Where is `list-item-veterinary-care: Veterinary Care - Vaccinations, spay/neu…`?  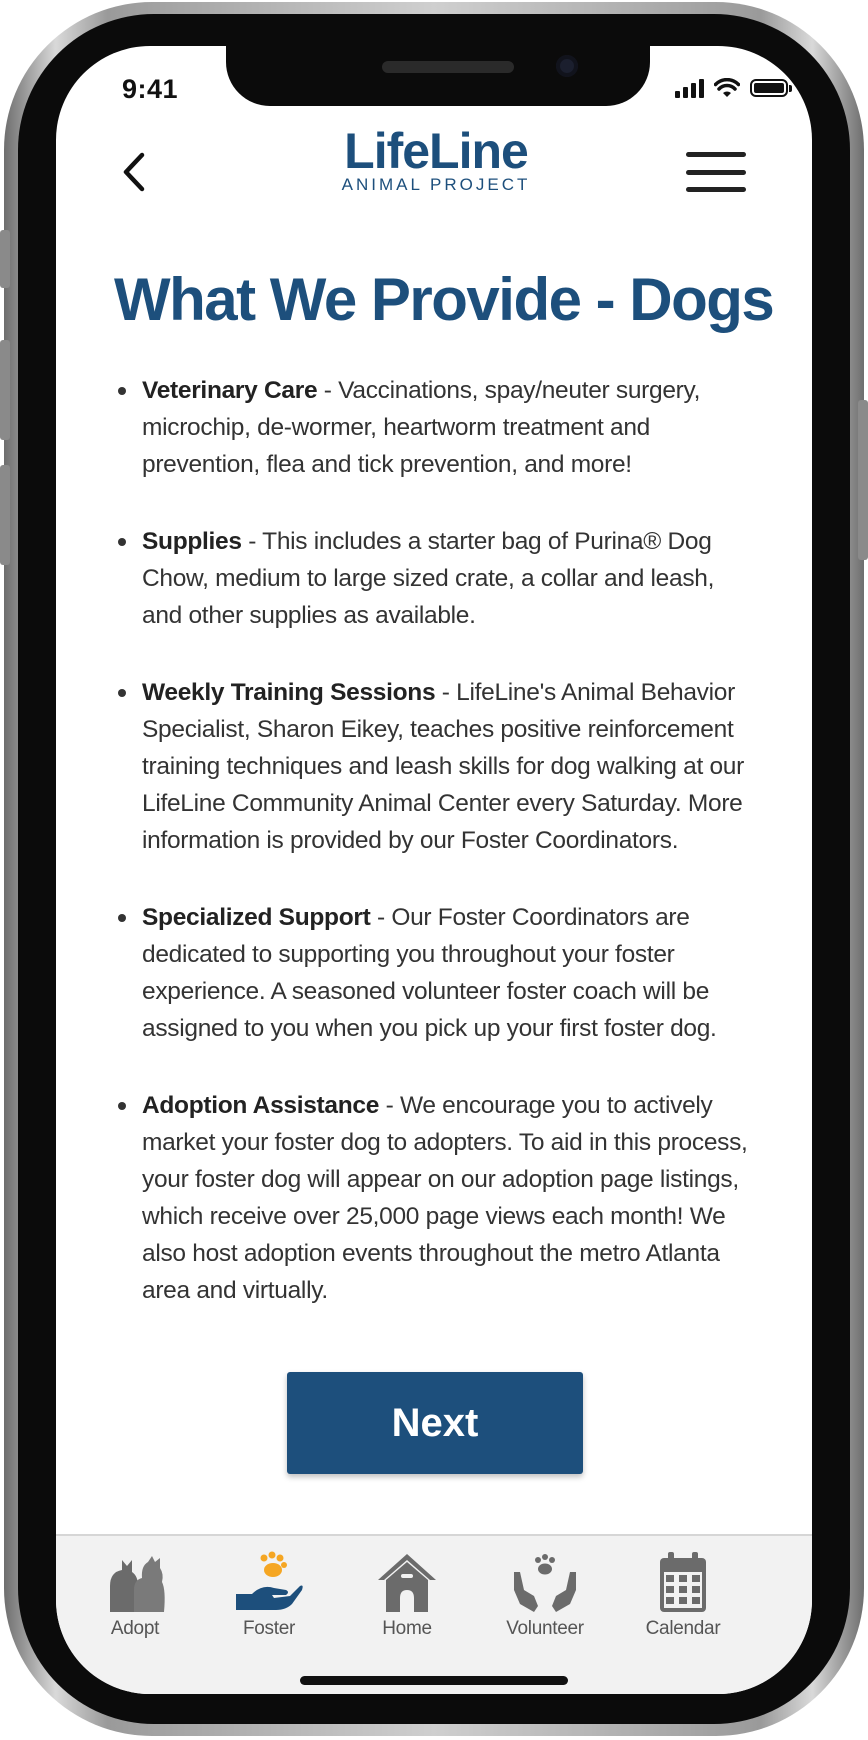 list-item-veterinary-care: Veterinary Care - Vaccinations, spay/neu… is located at coordinates (434, 427).